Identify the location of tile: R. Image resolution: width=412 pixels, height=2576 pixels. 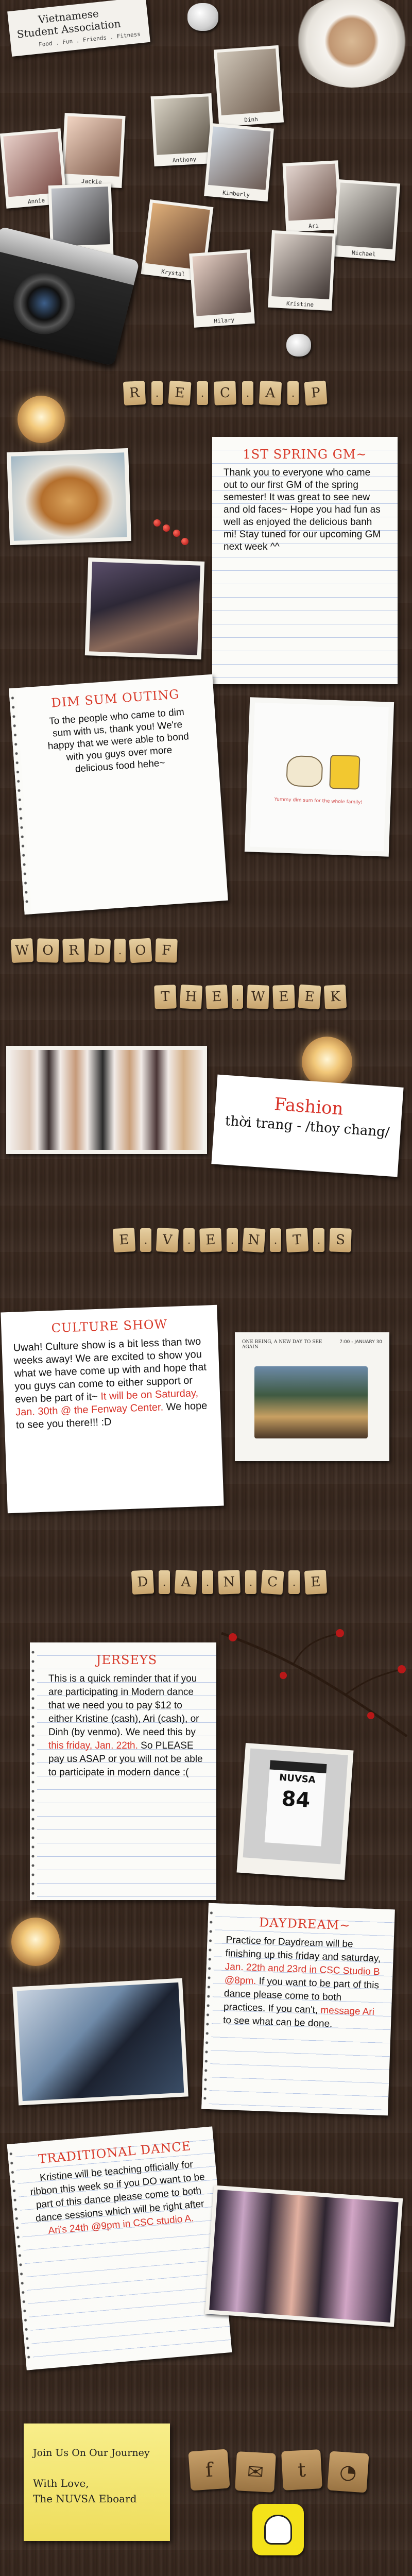
(73, 951).